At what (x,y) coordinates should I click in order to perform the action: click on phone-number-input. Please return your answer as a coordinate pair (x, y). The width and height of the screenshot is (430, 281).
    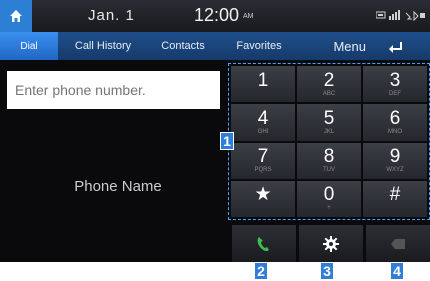
    Looking at the image, I should click on (113, 90).